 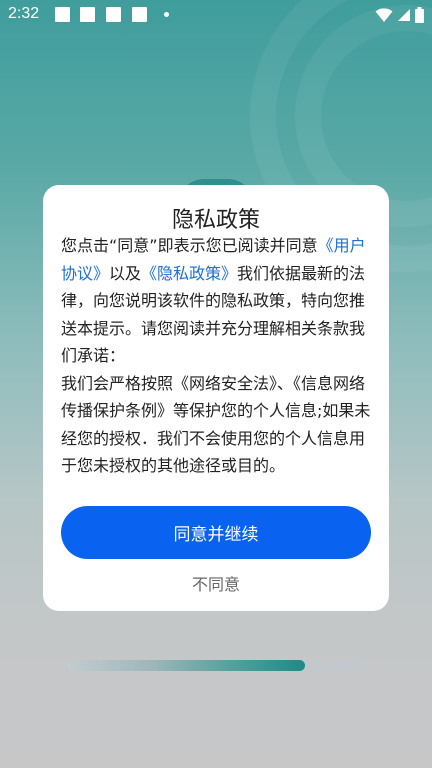 I want to click on dialog-title: 隐私政策, so click(x=215, y=220).